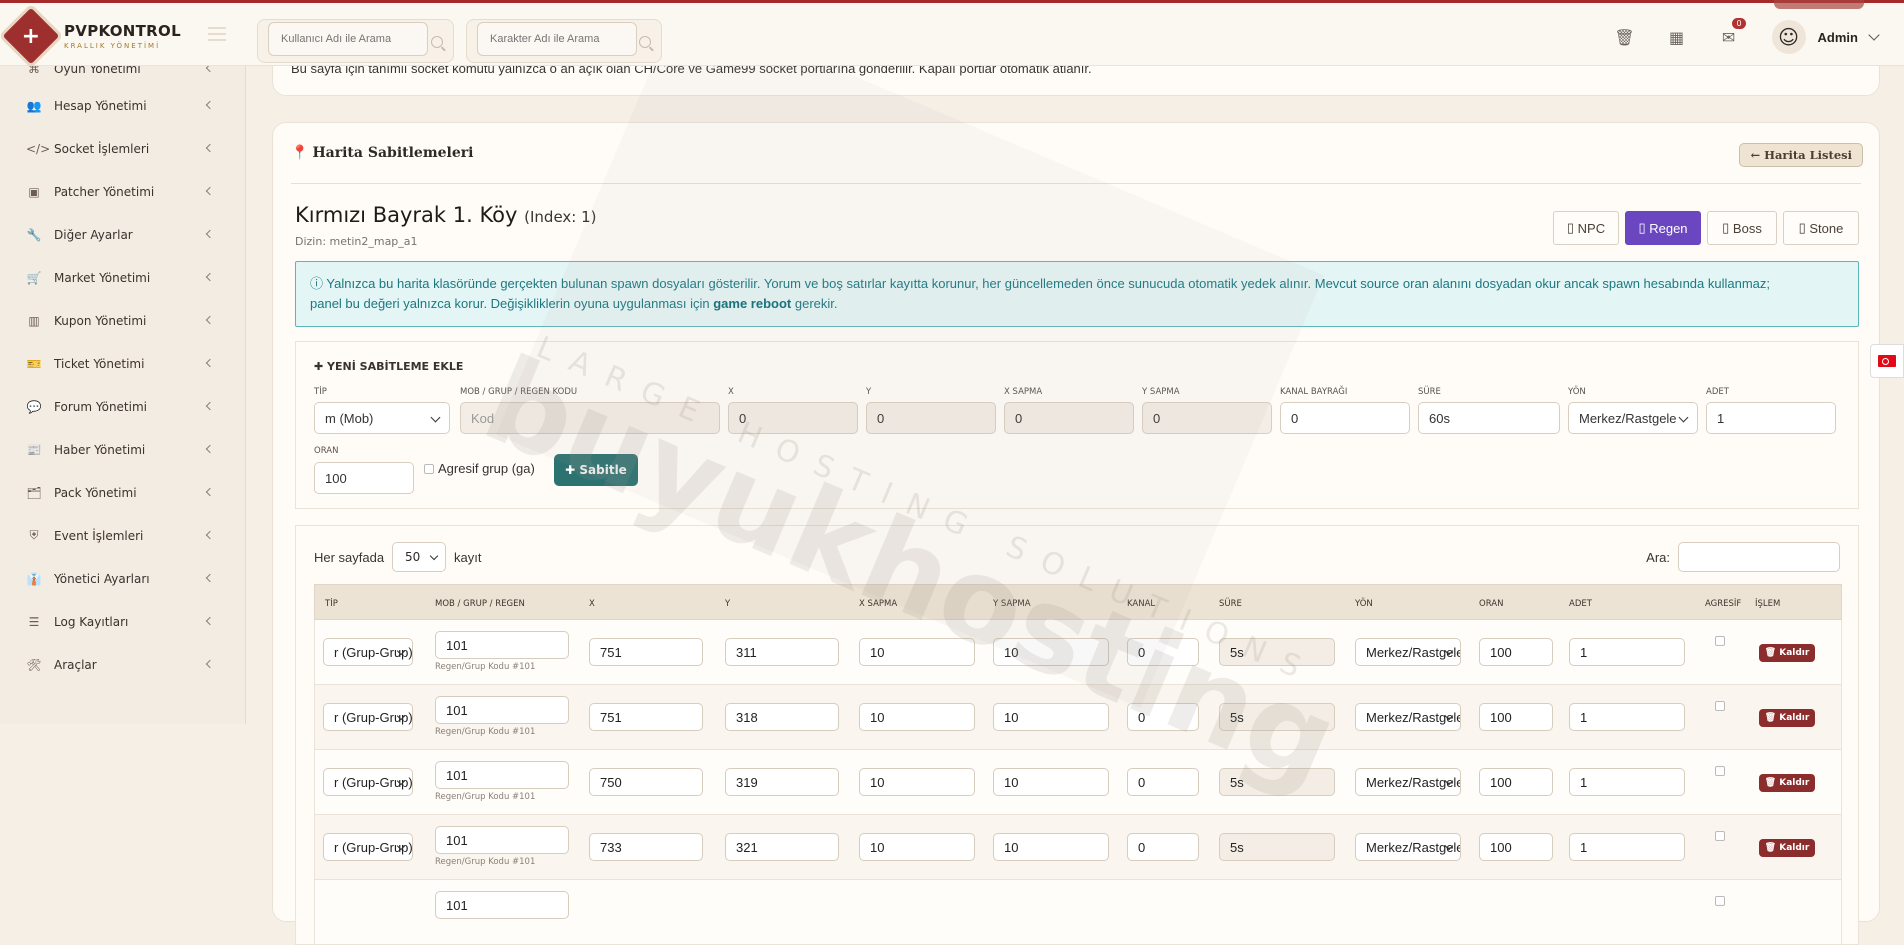 Image resolution: width=1904 pixels, height=945 pixels. What do you see at coordinates (931, 418) in the screenshot?
I see `y-input: 0` at bounding box center [931, 418].